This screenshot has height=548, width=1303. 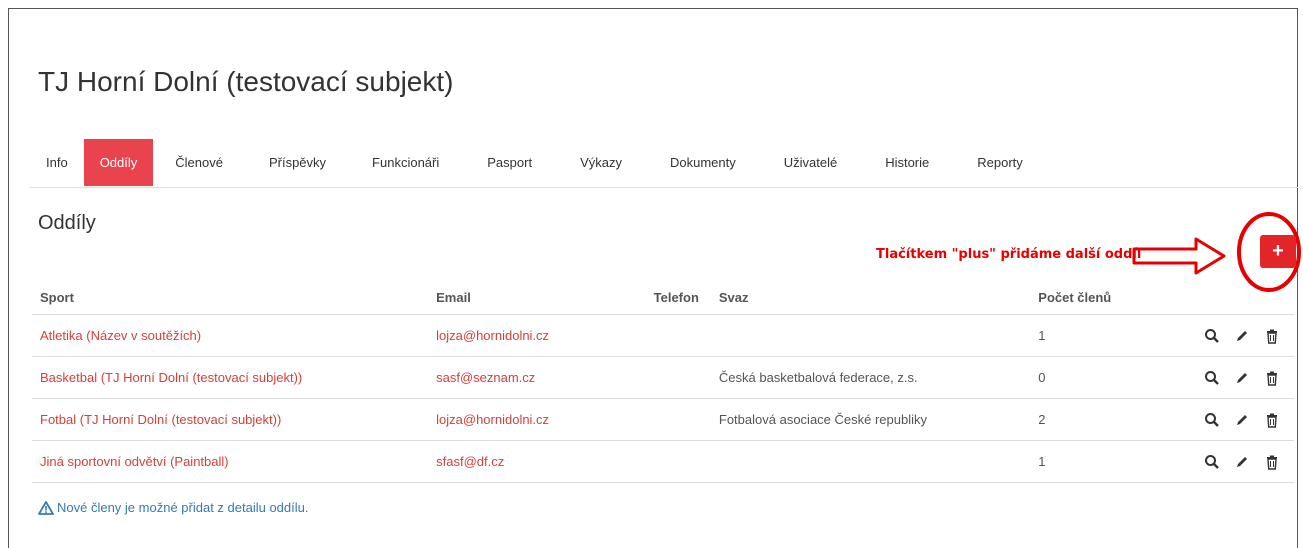 What do you see at coordinates (118, 162) in the screenshot?
I see `tab-oddily: Oddíly` at bounding box center [118, 162].